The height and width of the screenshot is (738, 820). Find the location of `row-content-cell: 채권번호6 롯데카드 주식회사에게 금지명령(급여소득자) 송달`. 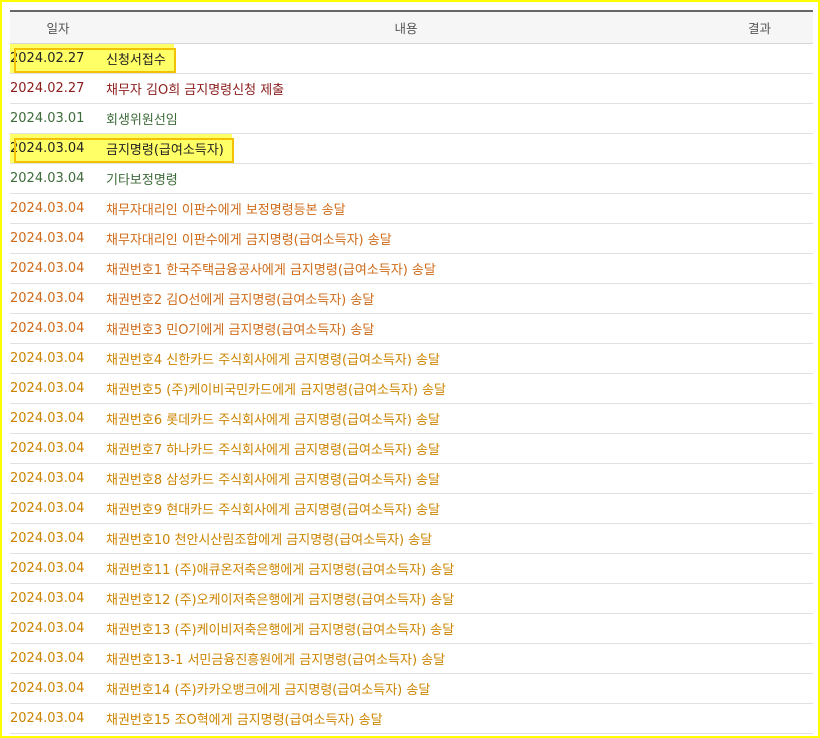

row-content-cell: 채권번호6 롯데카드 주식회사에게 금지명령(급여소득자) 송달 is located at coordinates (406, 418).